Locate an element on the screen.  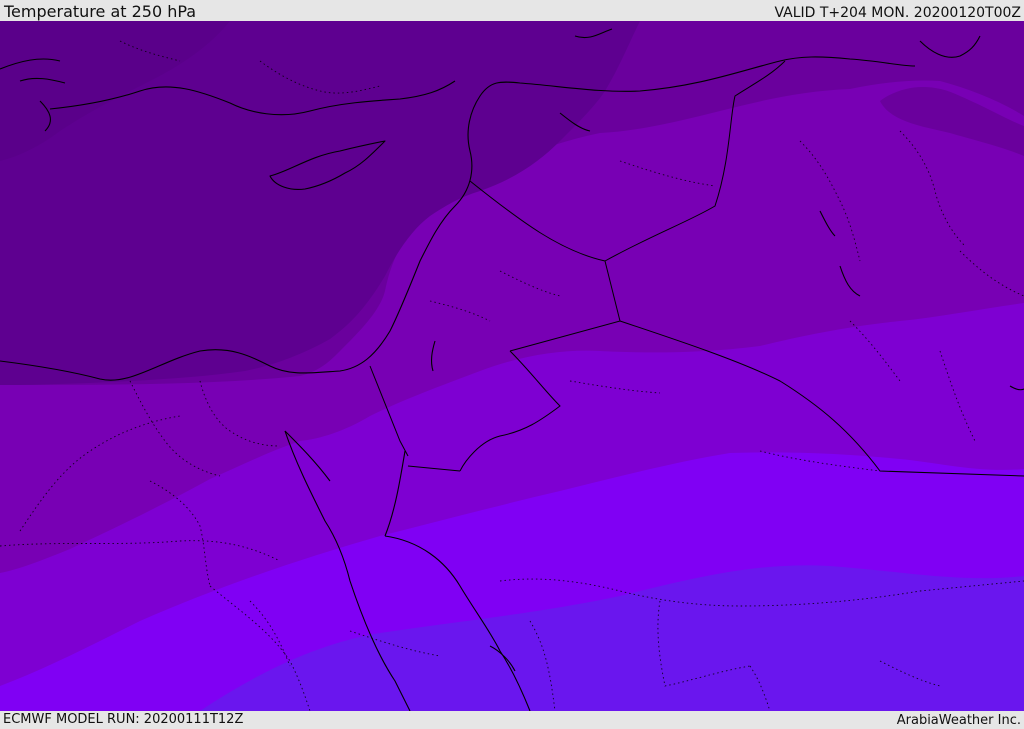
model-run: ECMWF MODEL RUN: 20200111T12Z is located at coordinates (123, 719).